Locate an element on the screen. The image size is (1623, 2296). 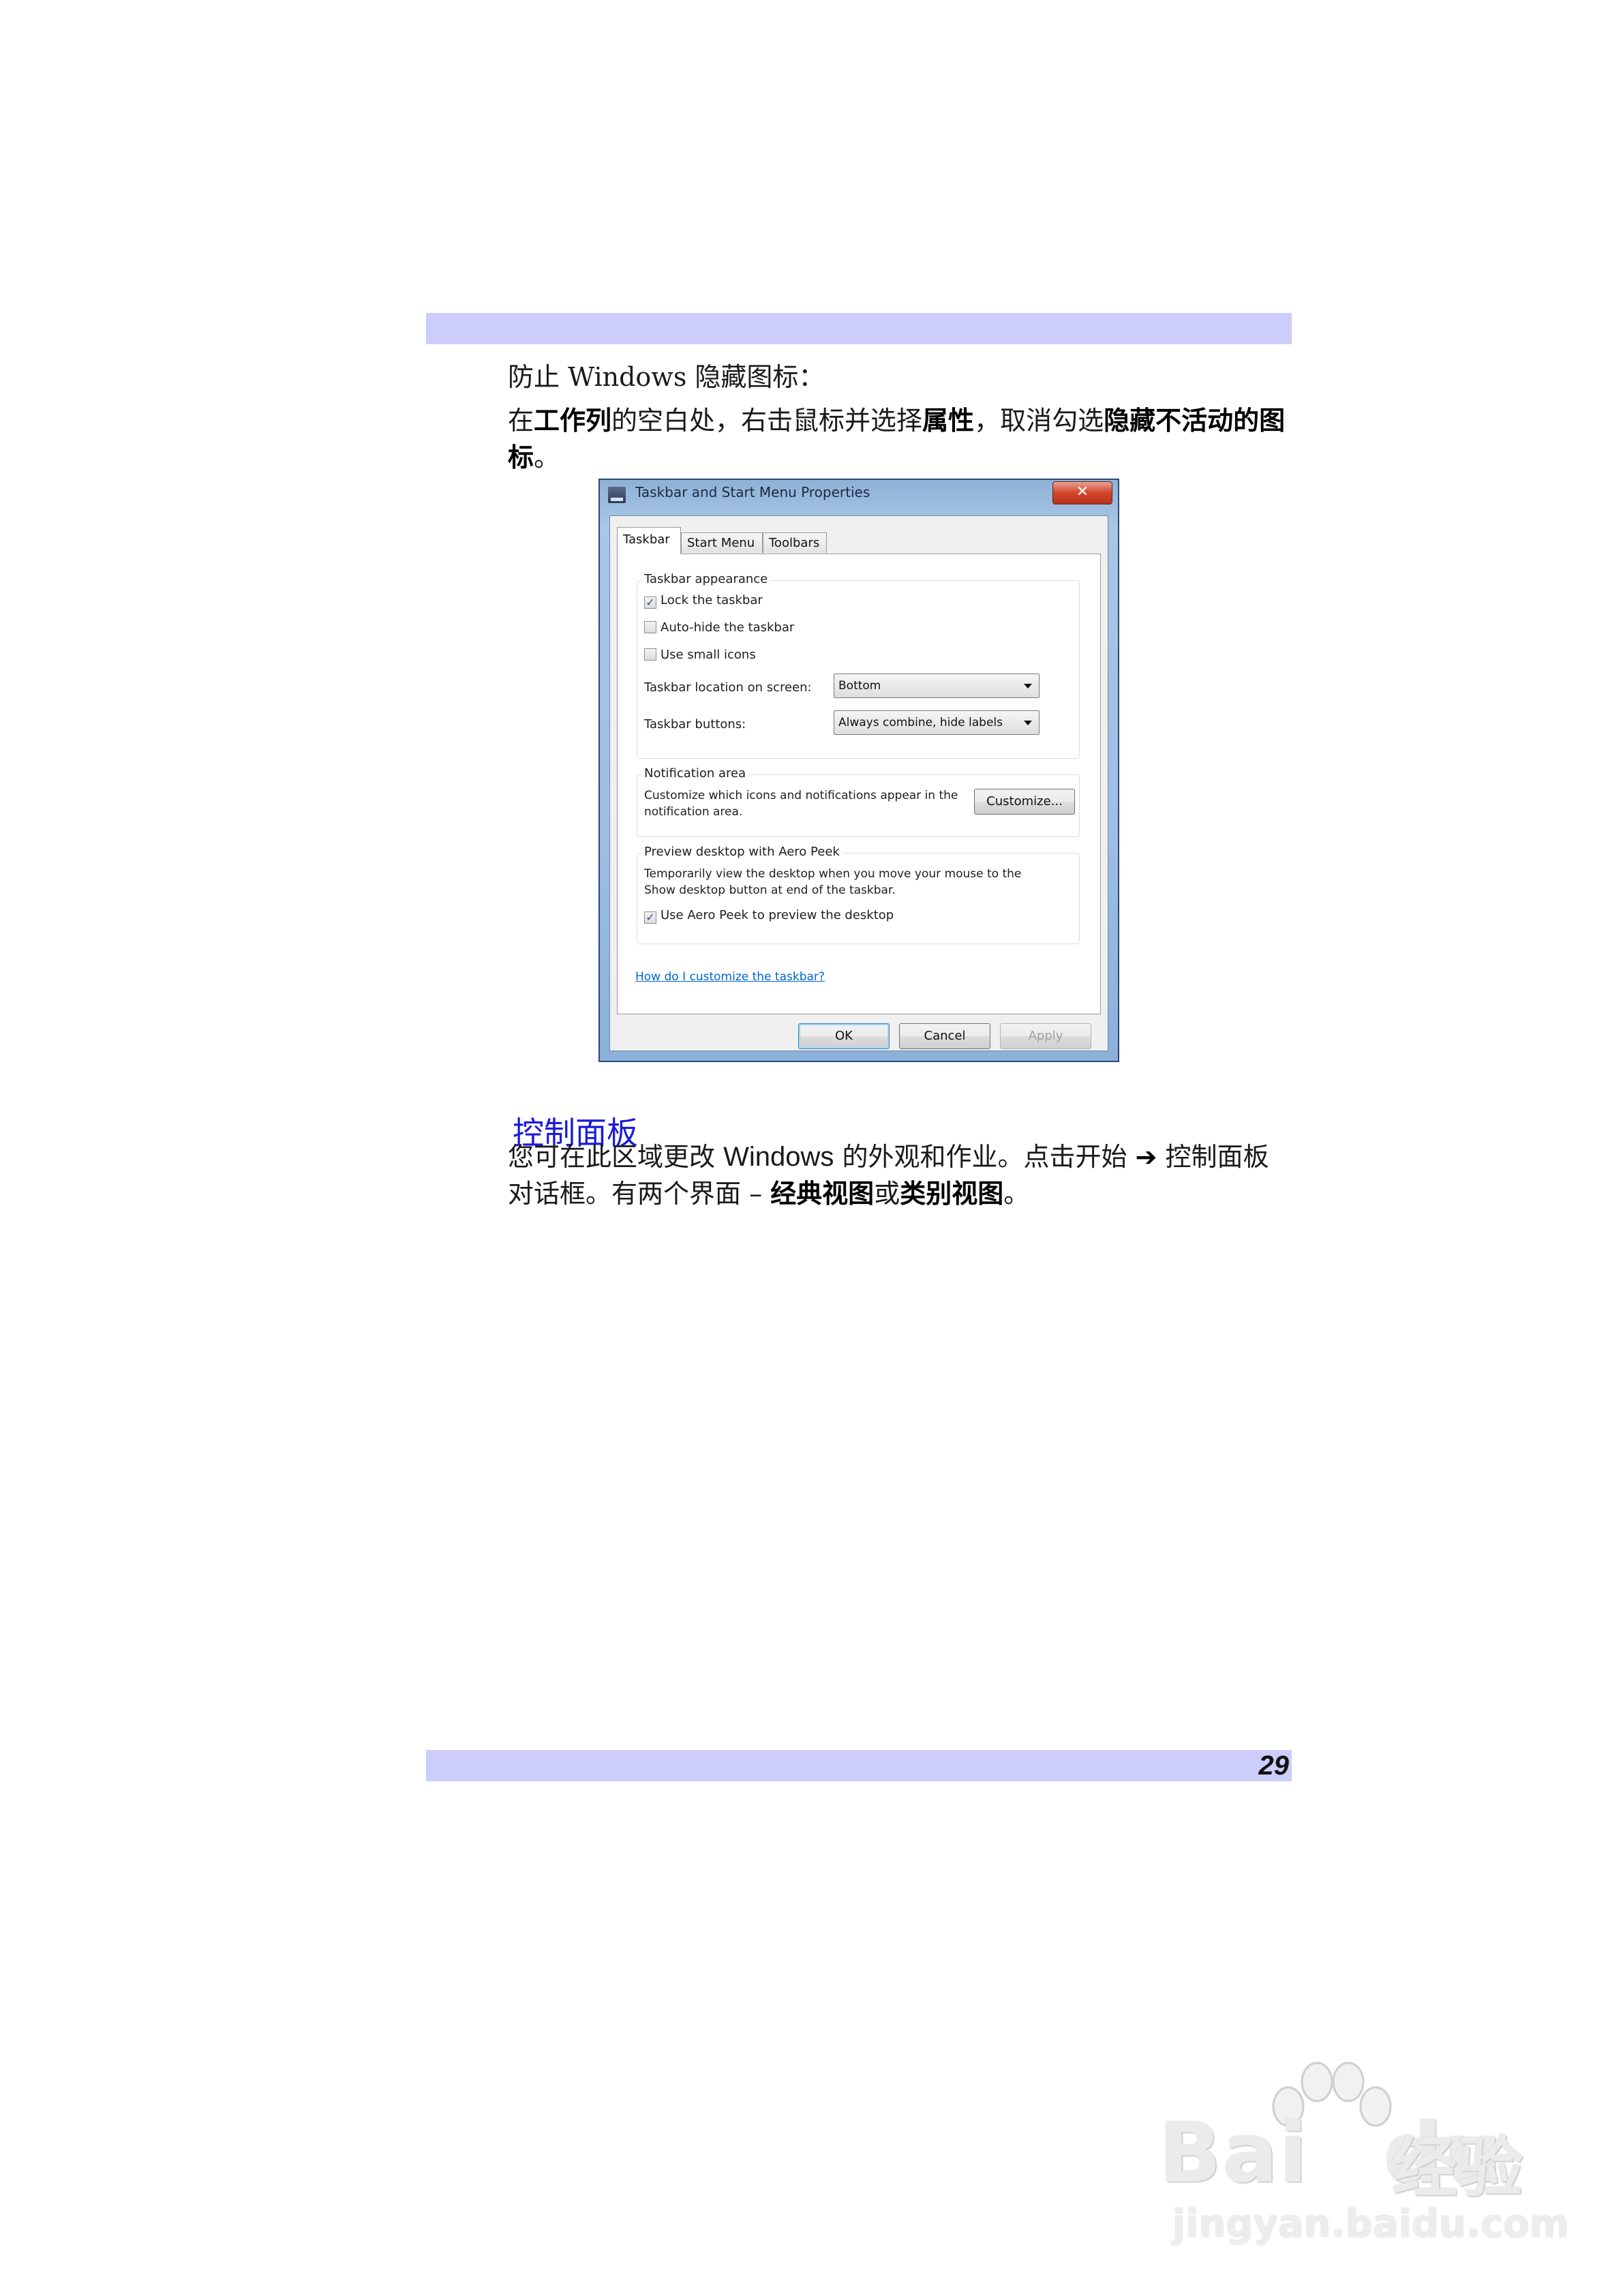
baidu-watermark: Bai du 经验 jingyan.baidu.com is located at coordinates (1360, 2161).